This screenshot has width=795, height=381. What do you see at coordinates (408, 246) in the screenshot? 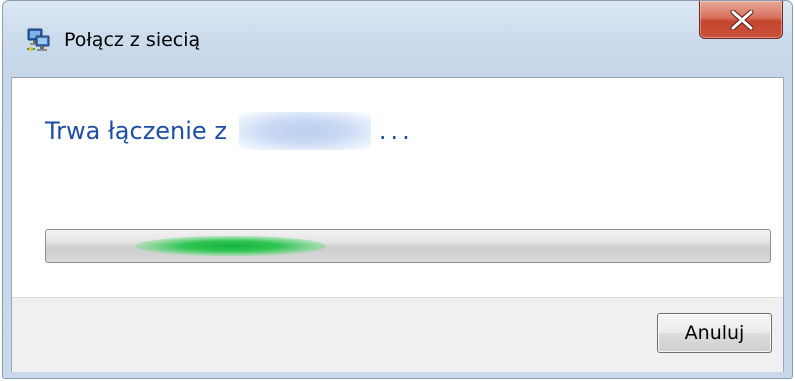
I see `progress-bar` at bounding box center [408, 246].